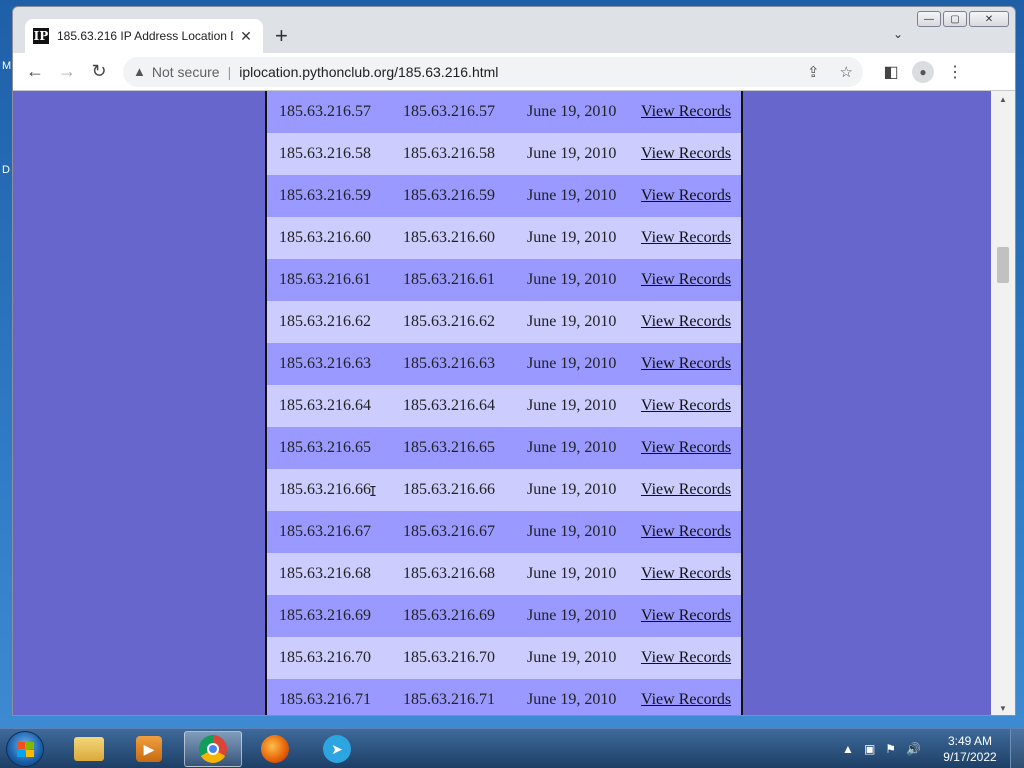  What do you see at coordinates (67, 72) in the screenshot?
I see `forward-button: →` at bounding box center [67, 72].